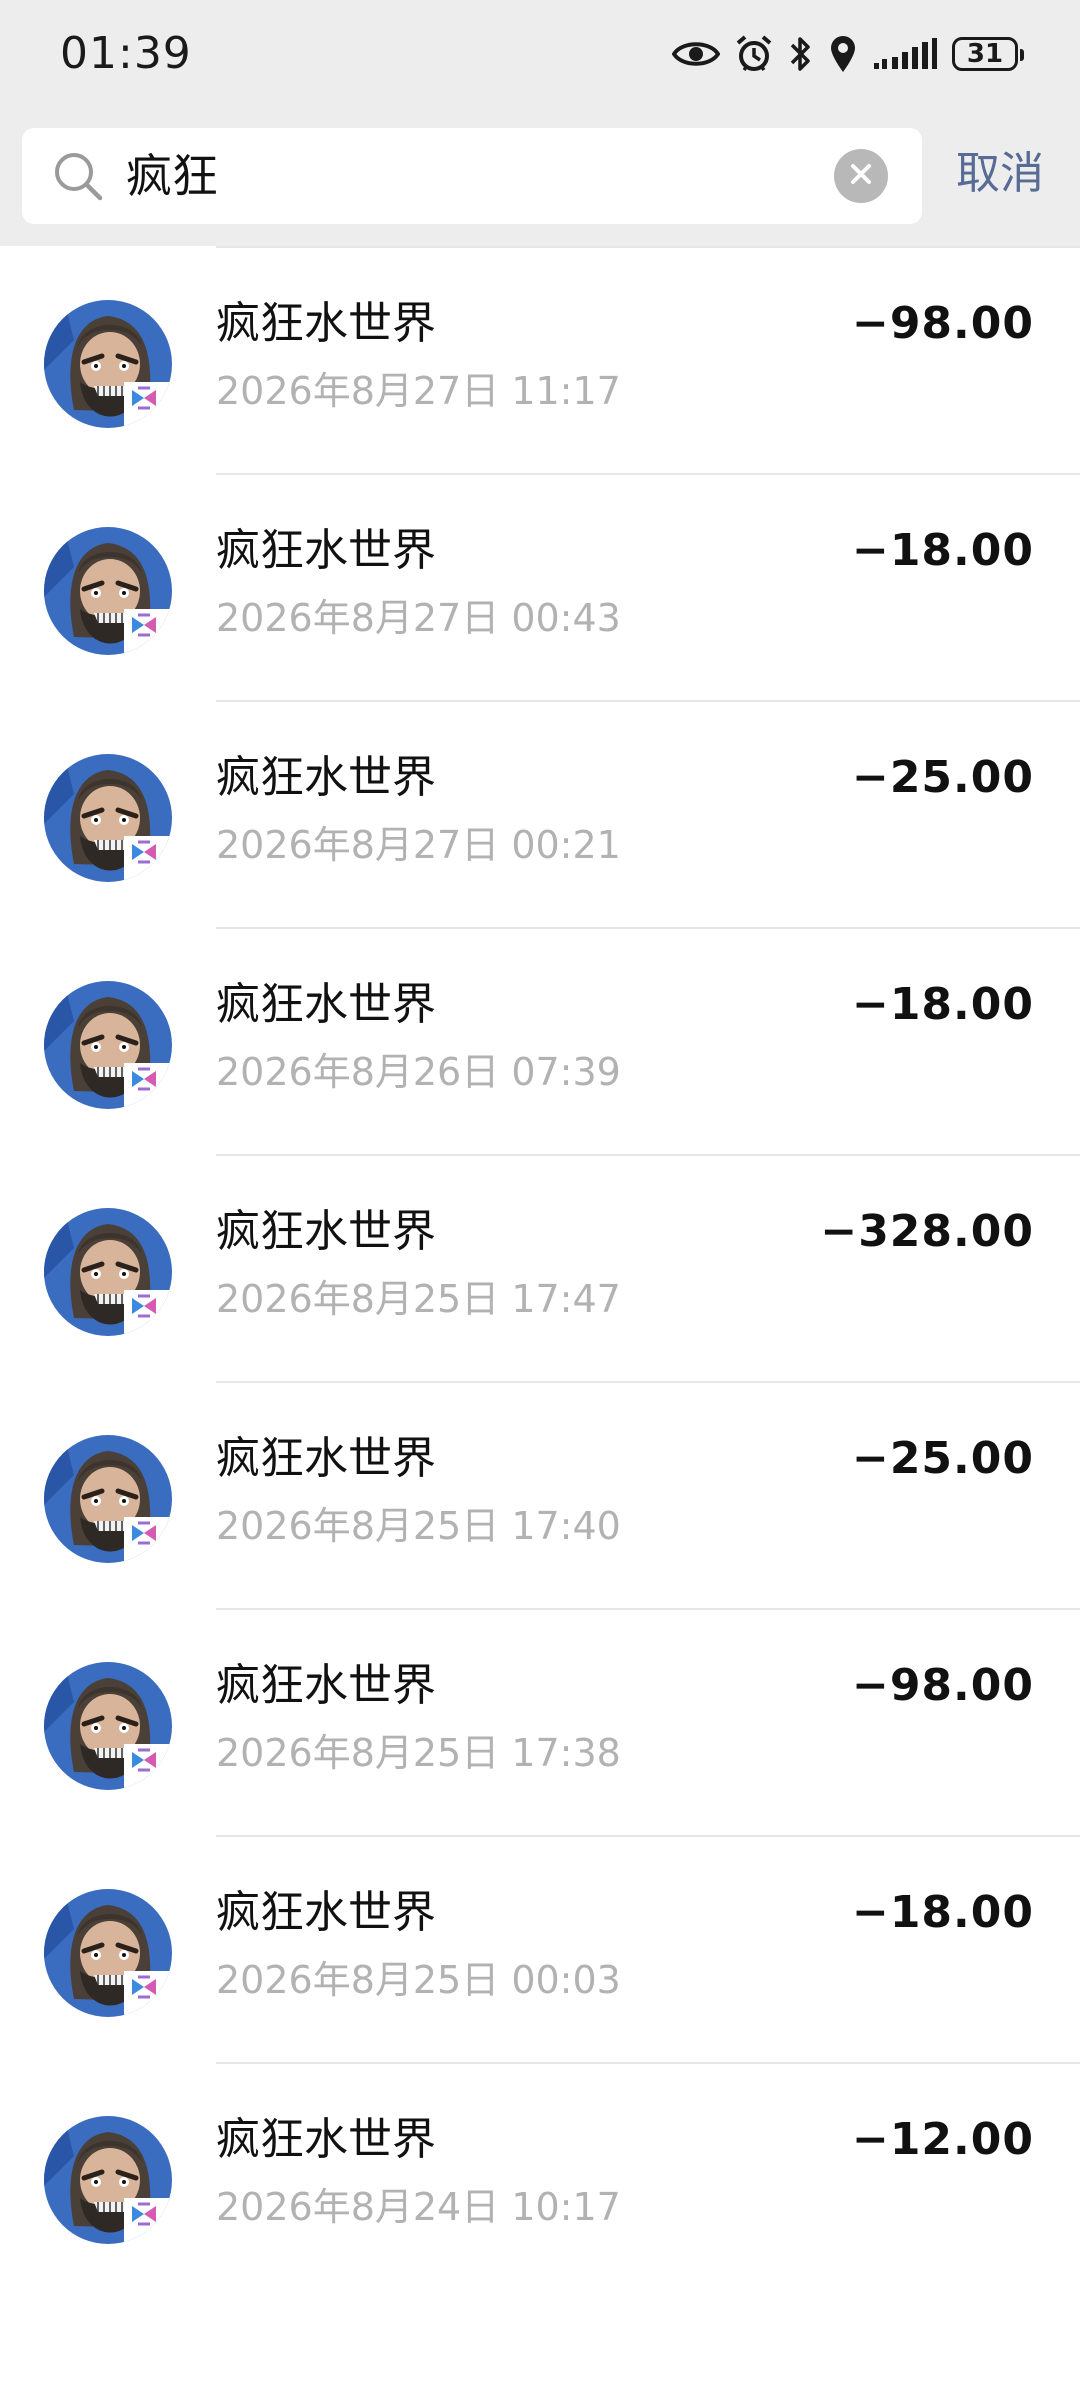  Describe the element at coordinates (540, 813) in the screenshot. I see `list-item: 疯狂水世界 2026年8月27日 00:21 −25.00` at that location.